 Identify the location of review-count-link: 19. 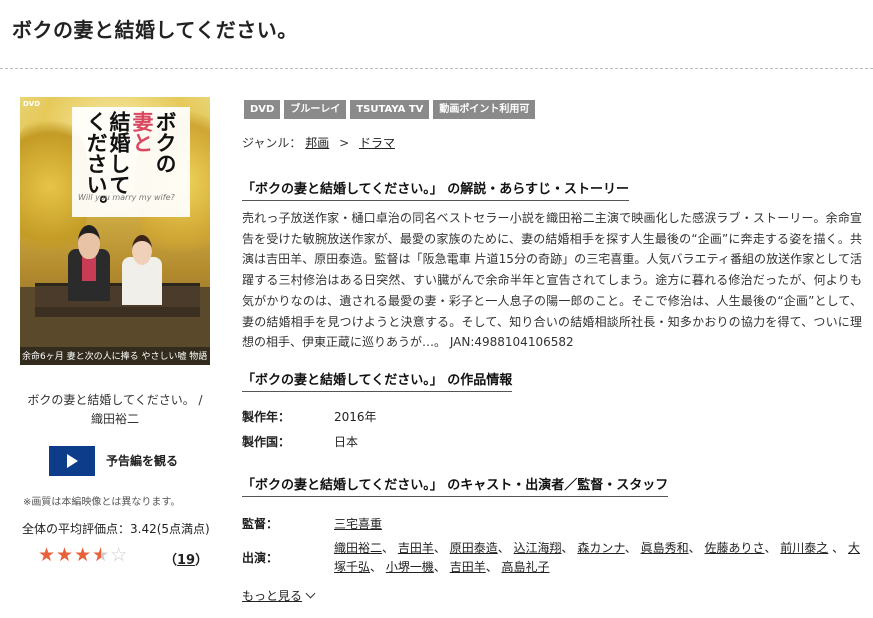
(186, 560).